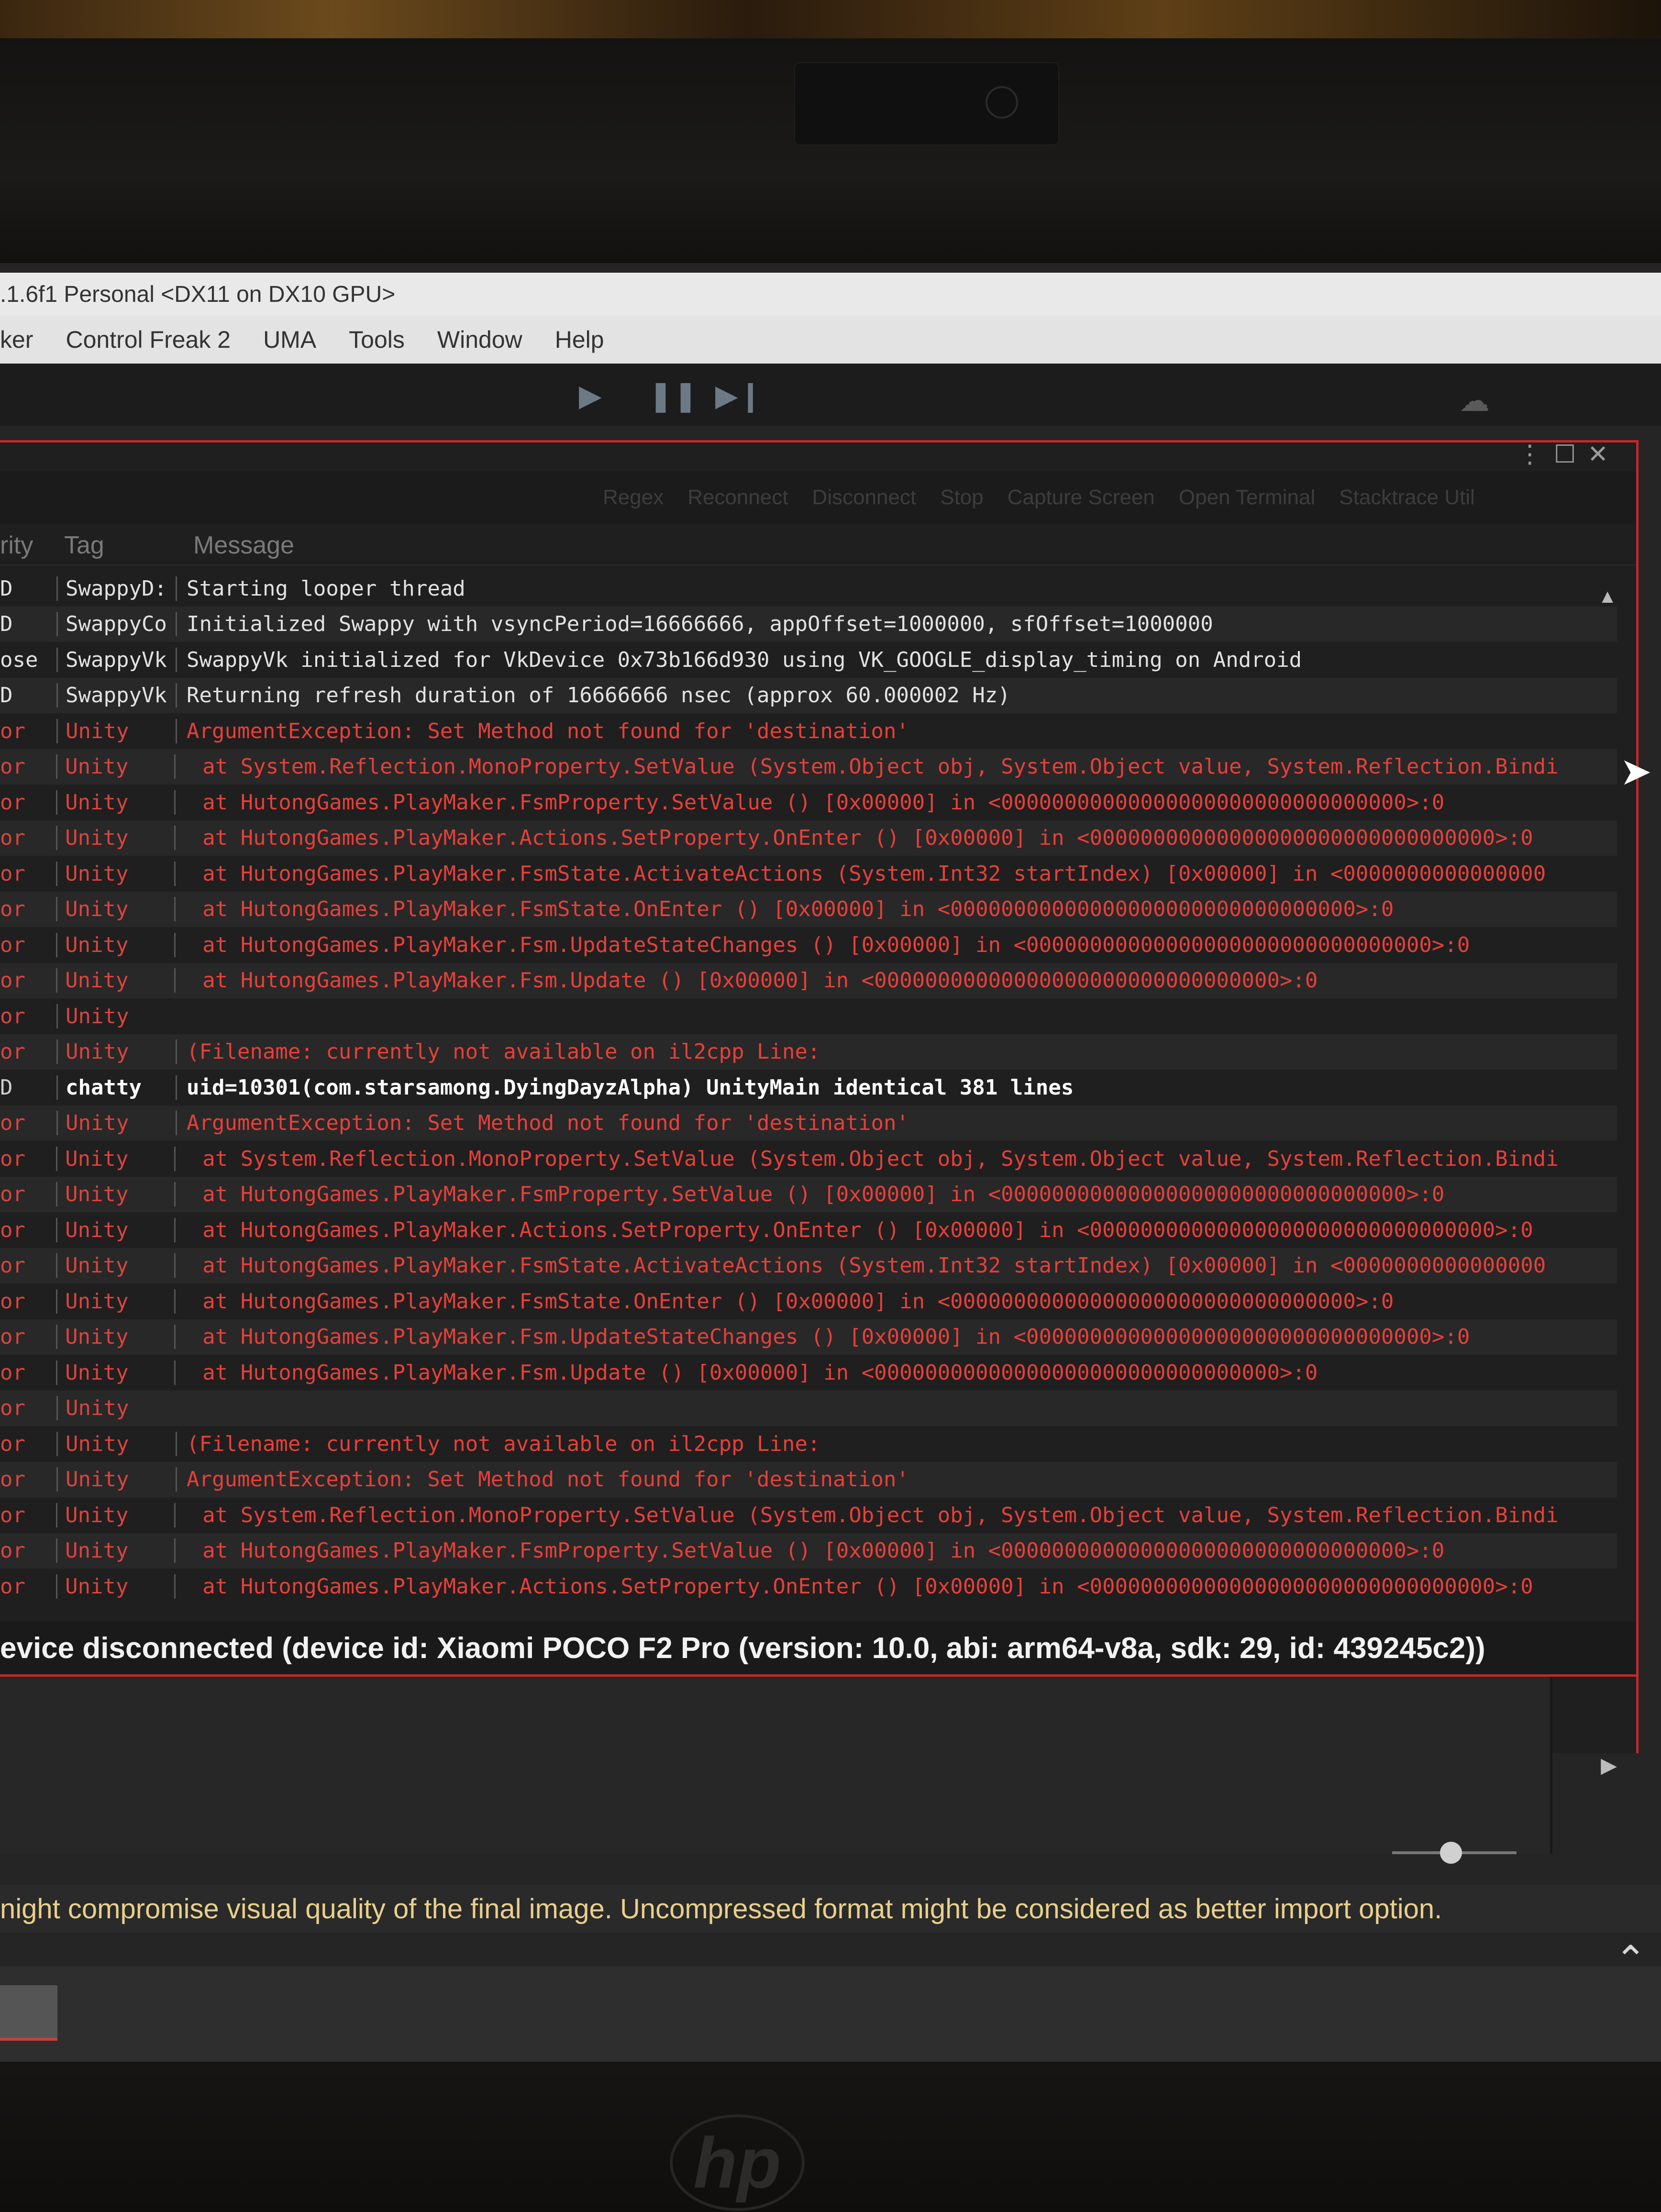 The height and width of the screenshot is (2212, 1661). What do you see at coordinates (120, 545) in the screenshot?
I see `column-tag: Tag` at bounding box center [120, 545].